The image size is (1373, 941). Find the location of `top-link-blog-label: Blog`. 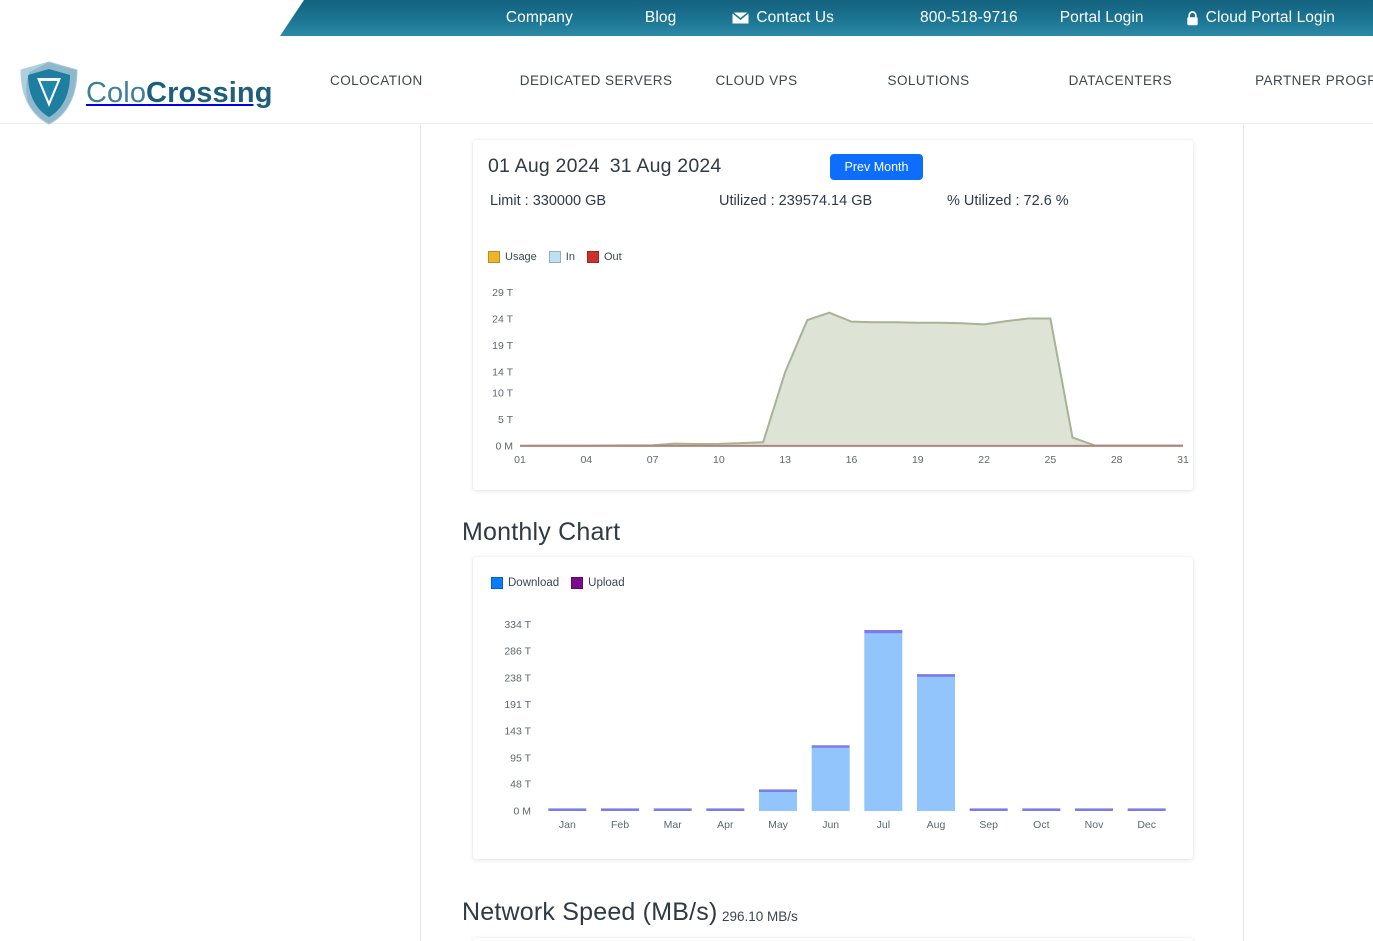

top-link-blog-label: Blog is located at coordinates (660, 17).